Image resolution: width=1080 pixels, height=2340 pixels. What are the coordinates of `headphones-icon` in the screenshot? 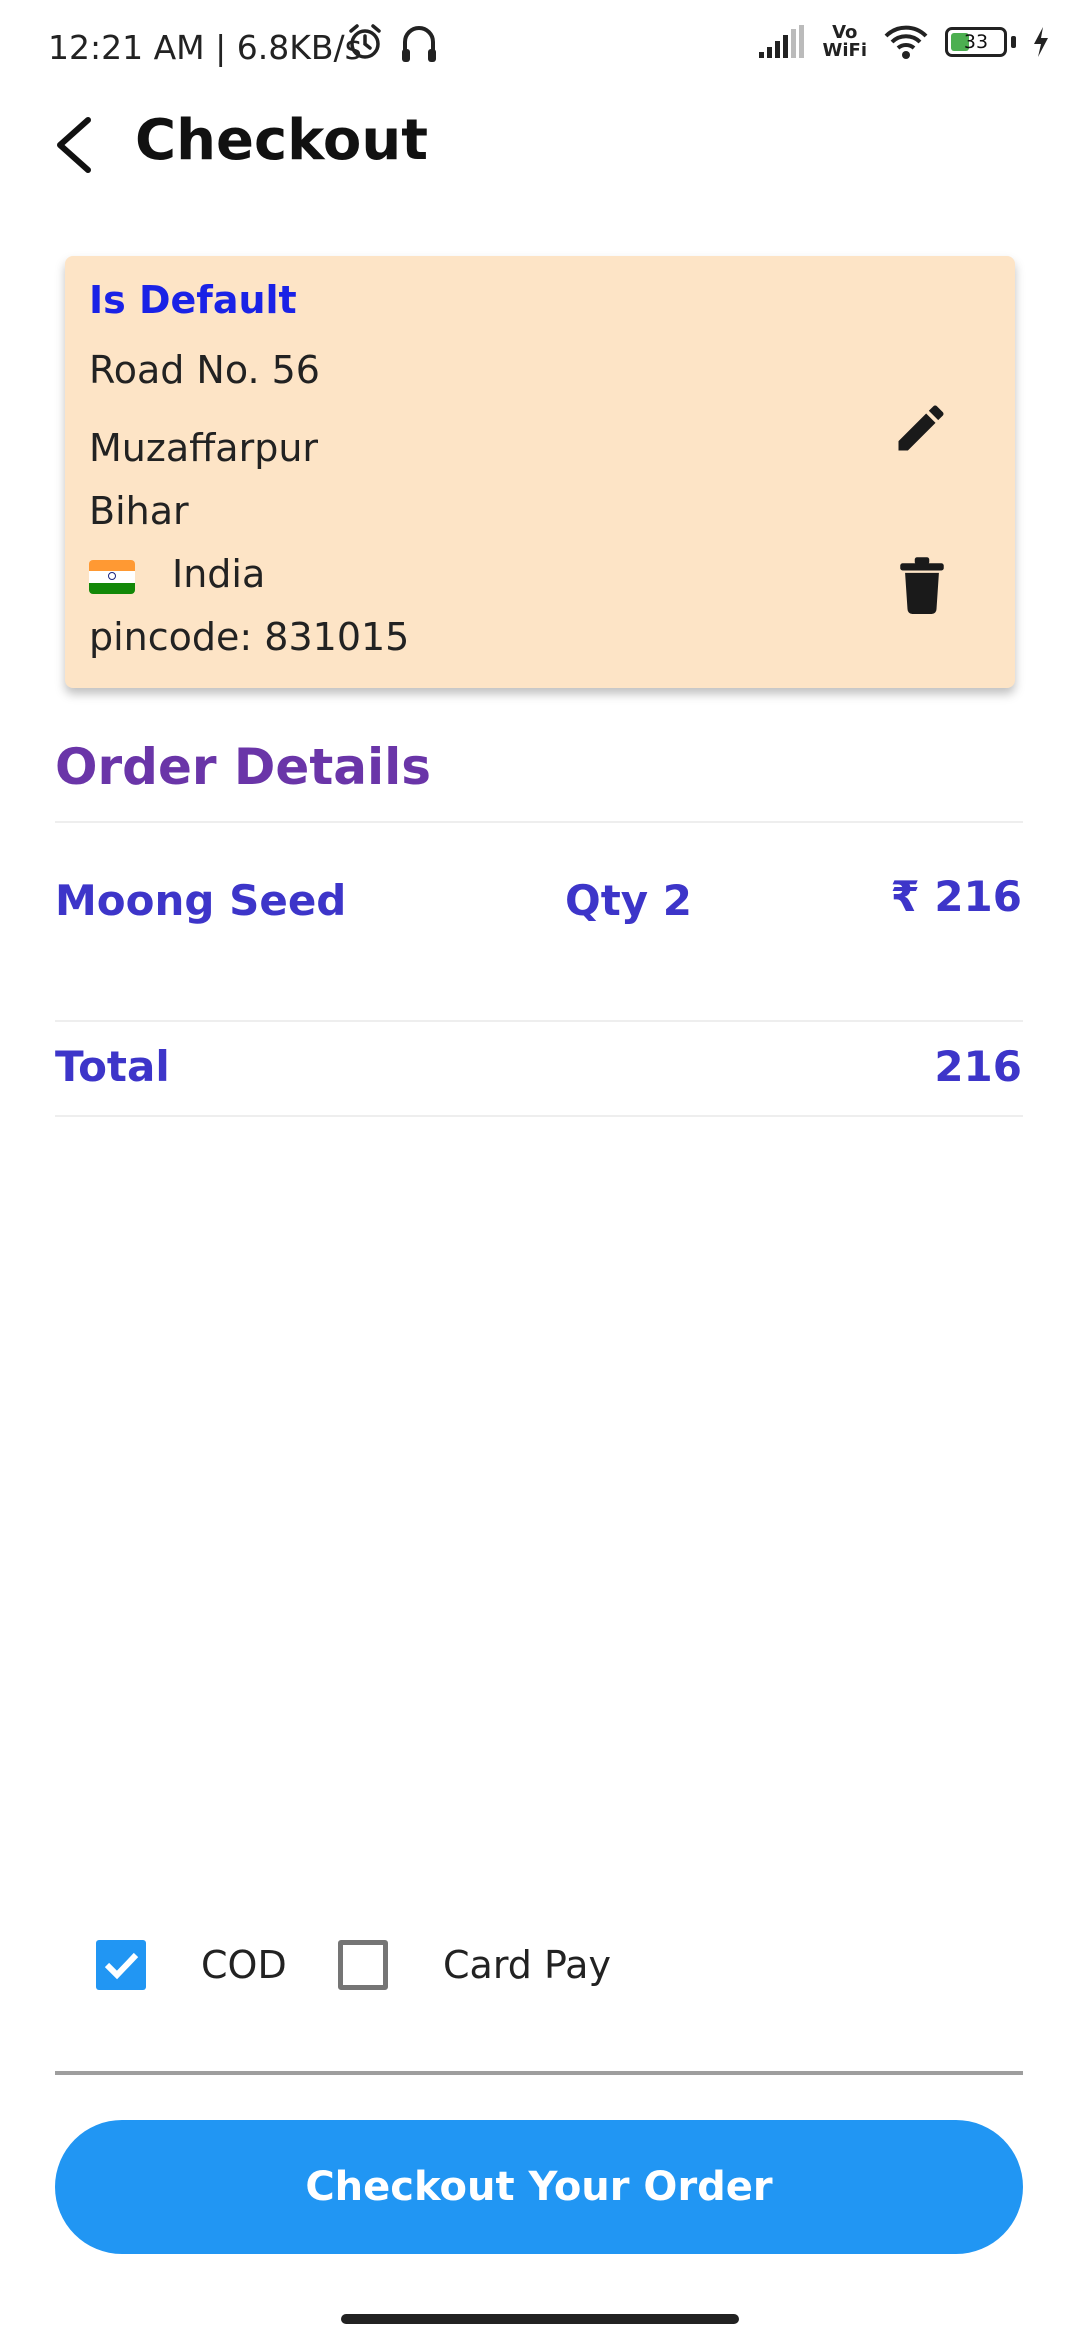 It's located at (419, 44).